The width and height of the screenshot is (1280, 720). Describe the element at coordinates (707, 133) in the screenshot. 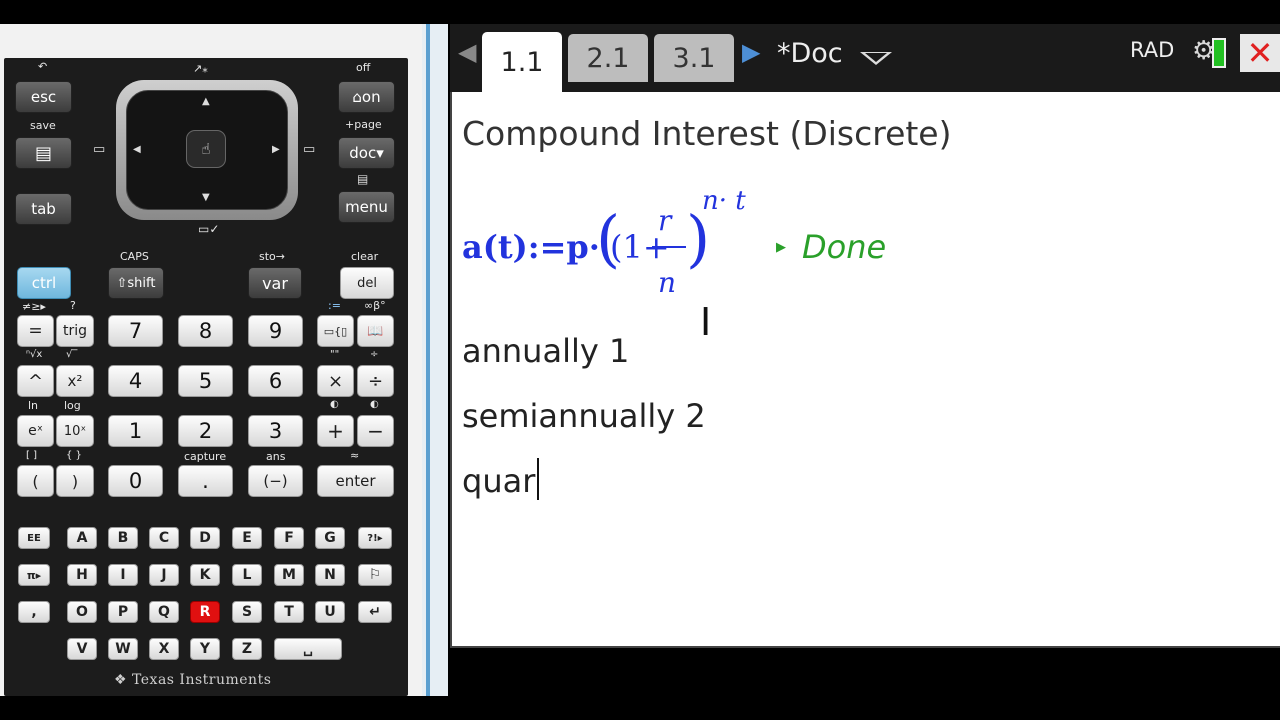

I see `notes-heading: Compound Interest (Discrete)` at that location.